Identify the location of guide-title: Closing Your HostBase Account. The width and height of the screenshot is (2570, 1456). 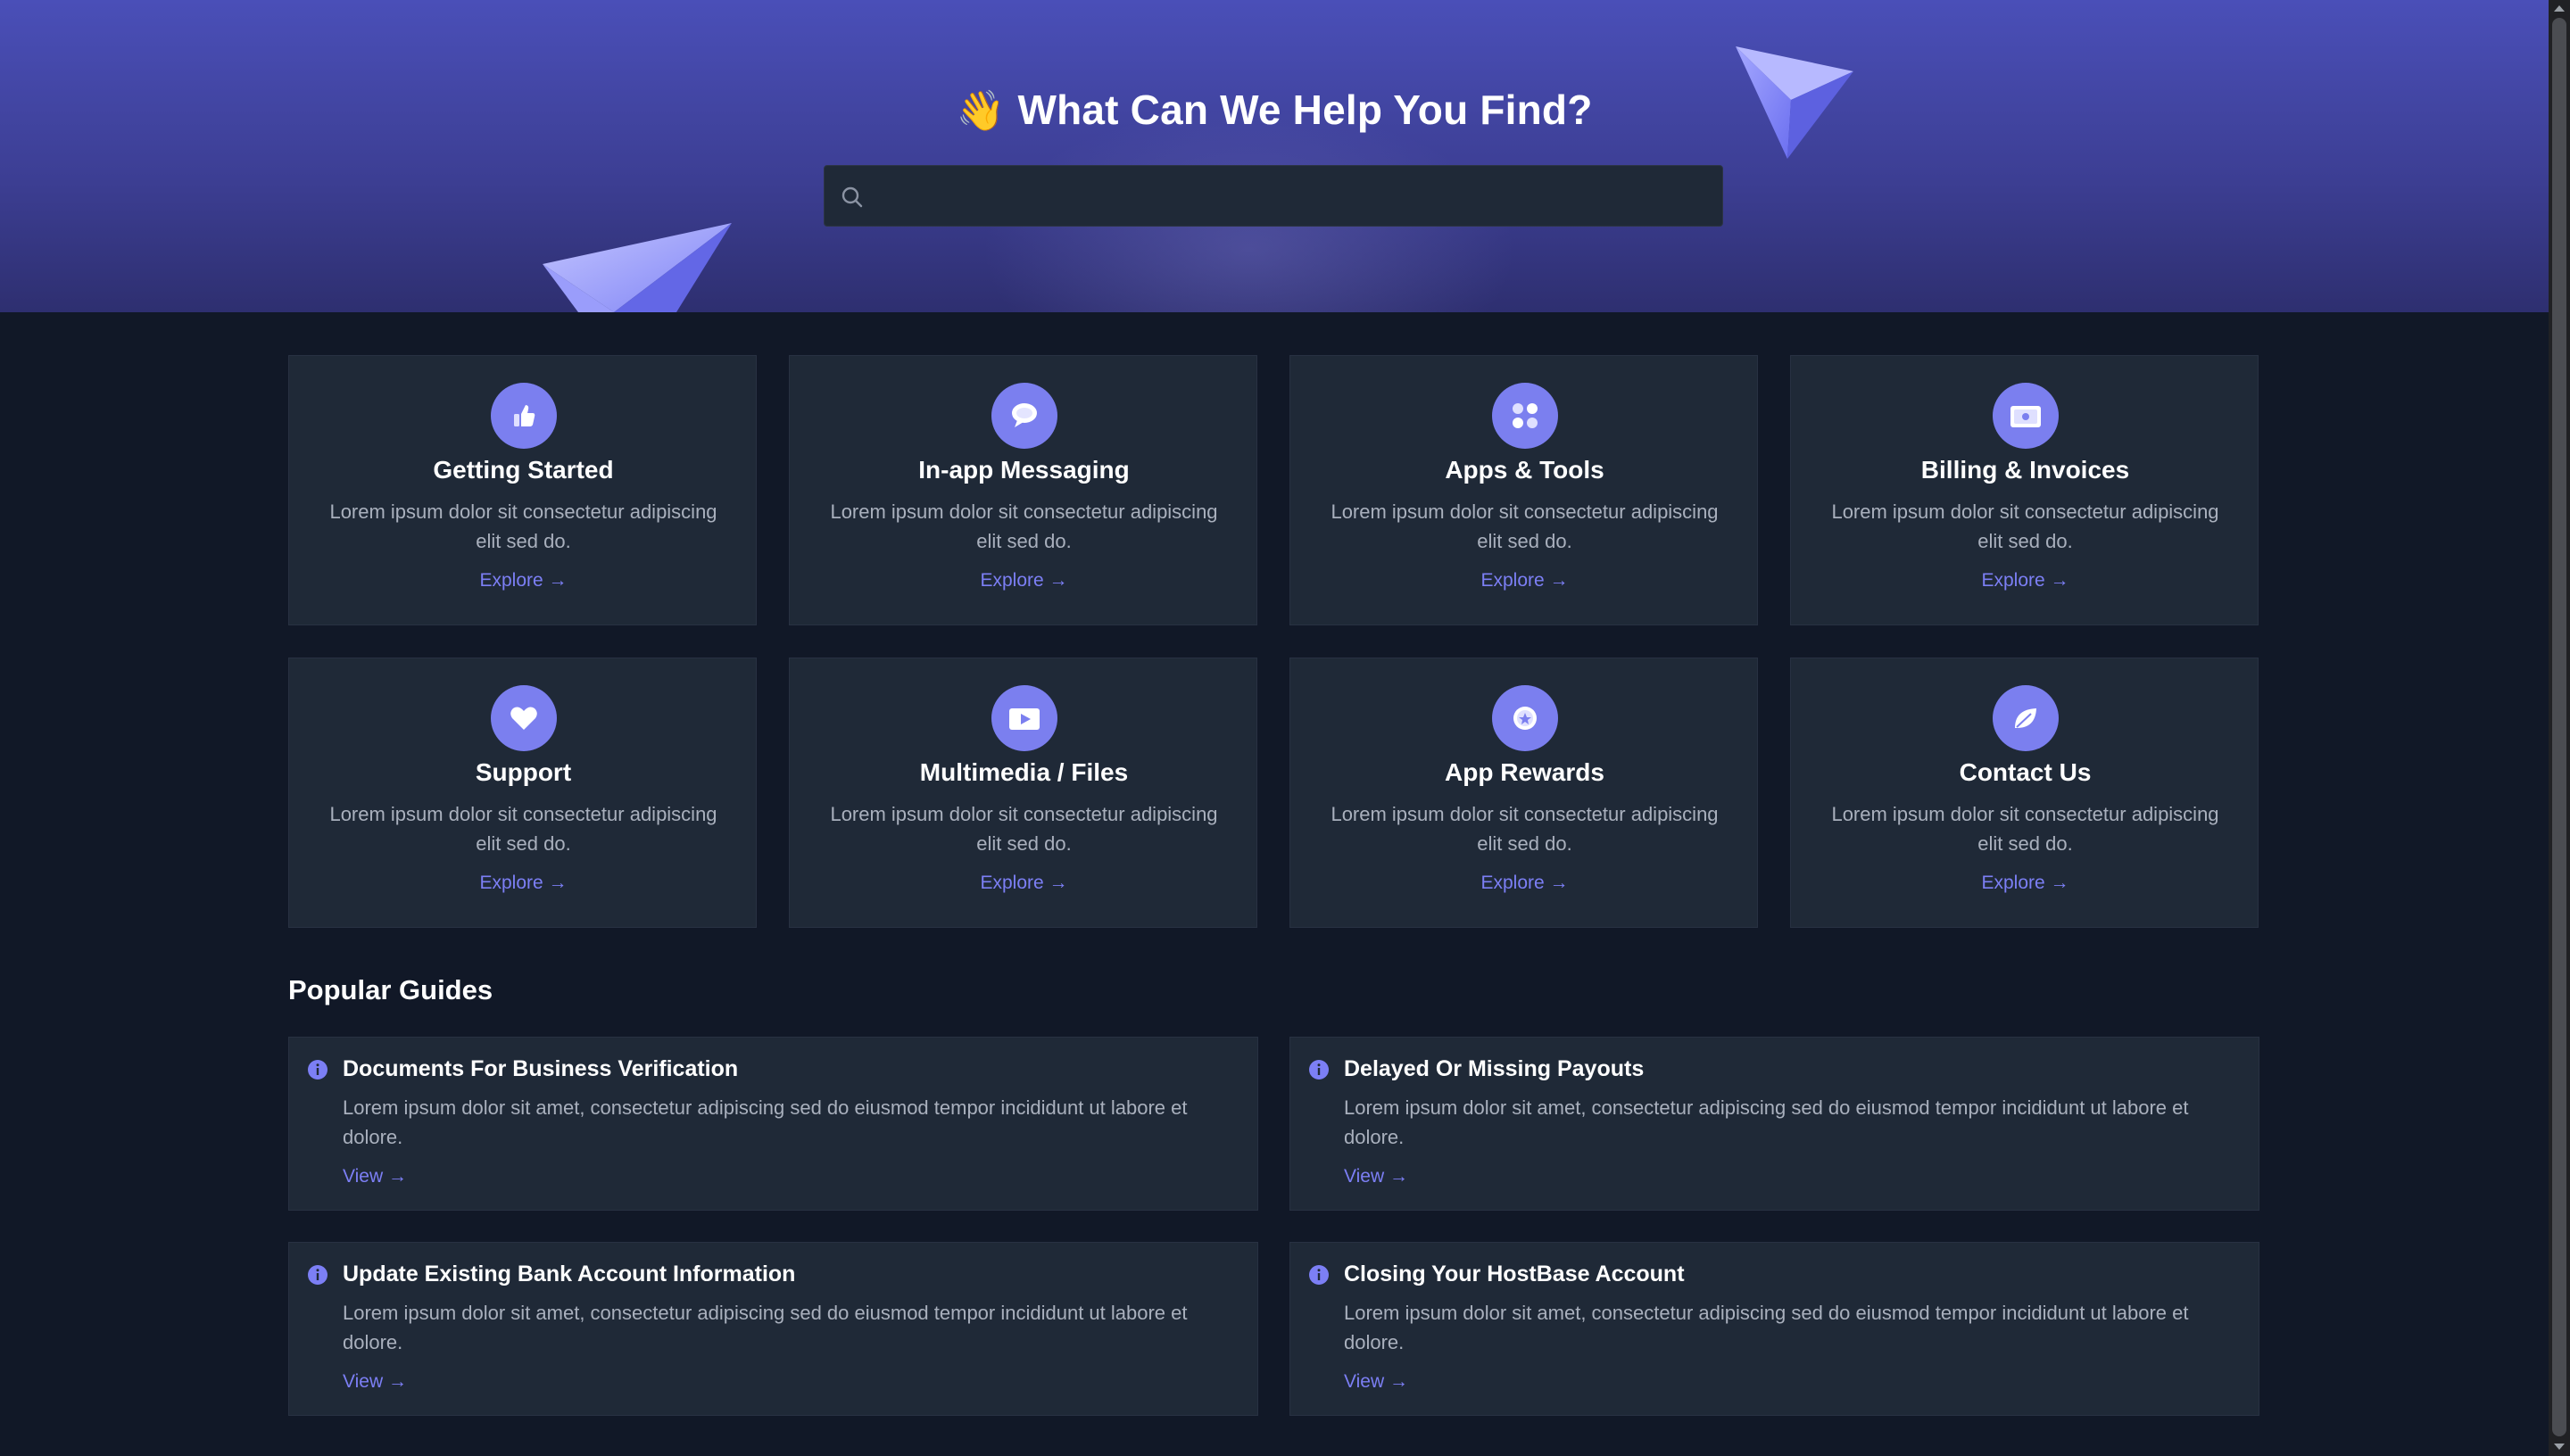
(1514, 1274).